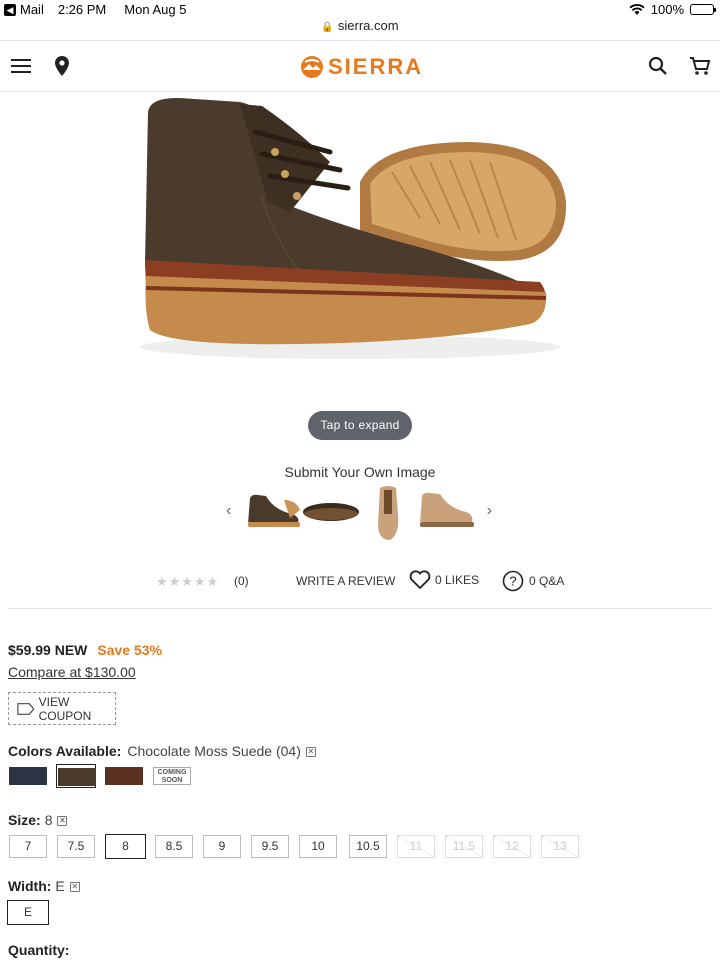 This screenshot has width=720, height=960. Describe the element at coordinates (72, 672) in the screenshot. I see `compare-at-price: Compare at $130.00` at that location.